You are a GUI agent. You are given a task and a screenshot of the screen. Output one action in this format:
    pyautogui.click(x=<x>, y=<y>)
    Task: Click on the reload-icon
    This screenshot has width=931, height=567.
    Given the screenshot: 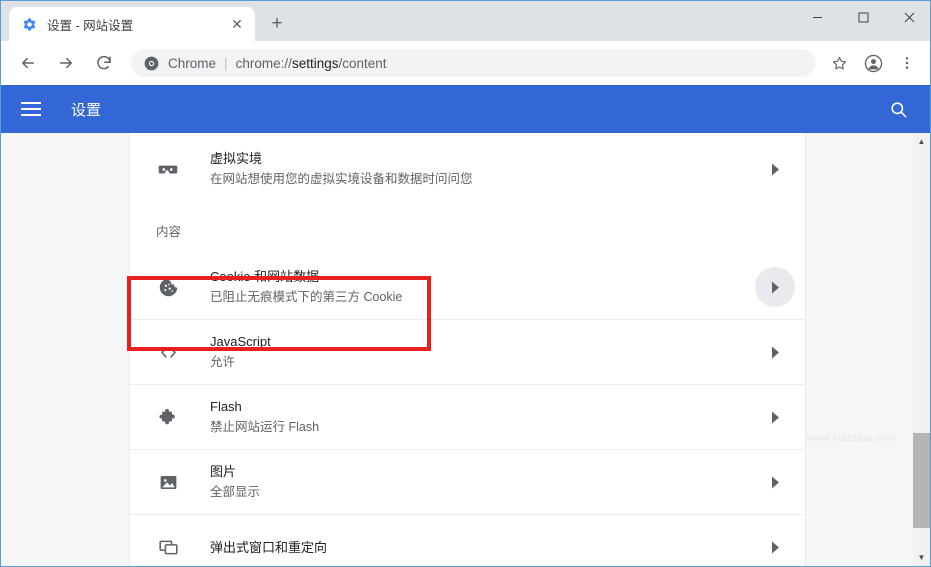 What is the action you would take?
    pyautogui.click(x=104, y=63)
    